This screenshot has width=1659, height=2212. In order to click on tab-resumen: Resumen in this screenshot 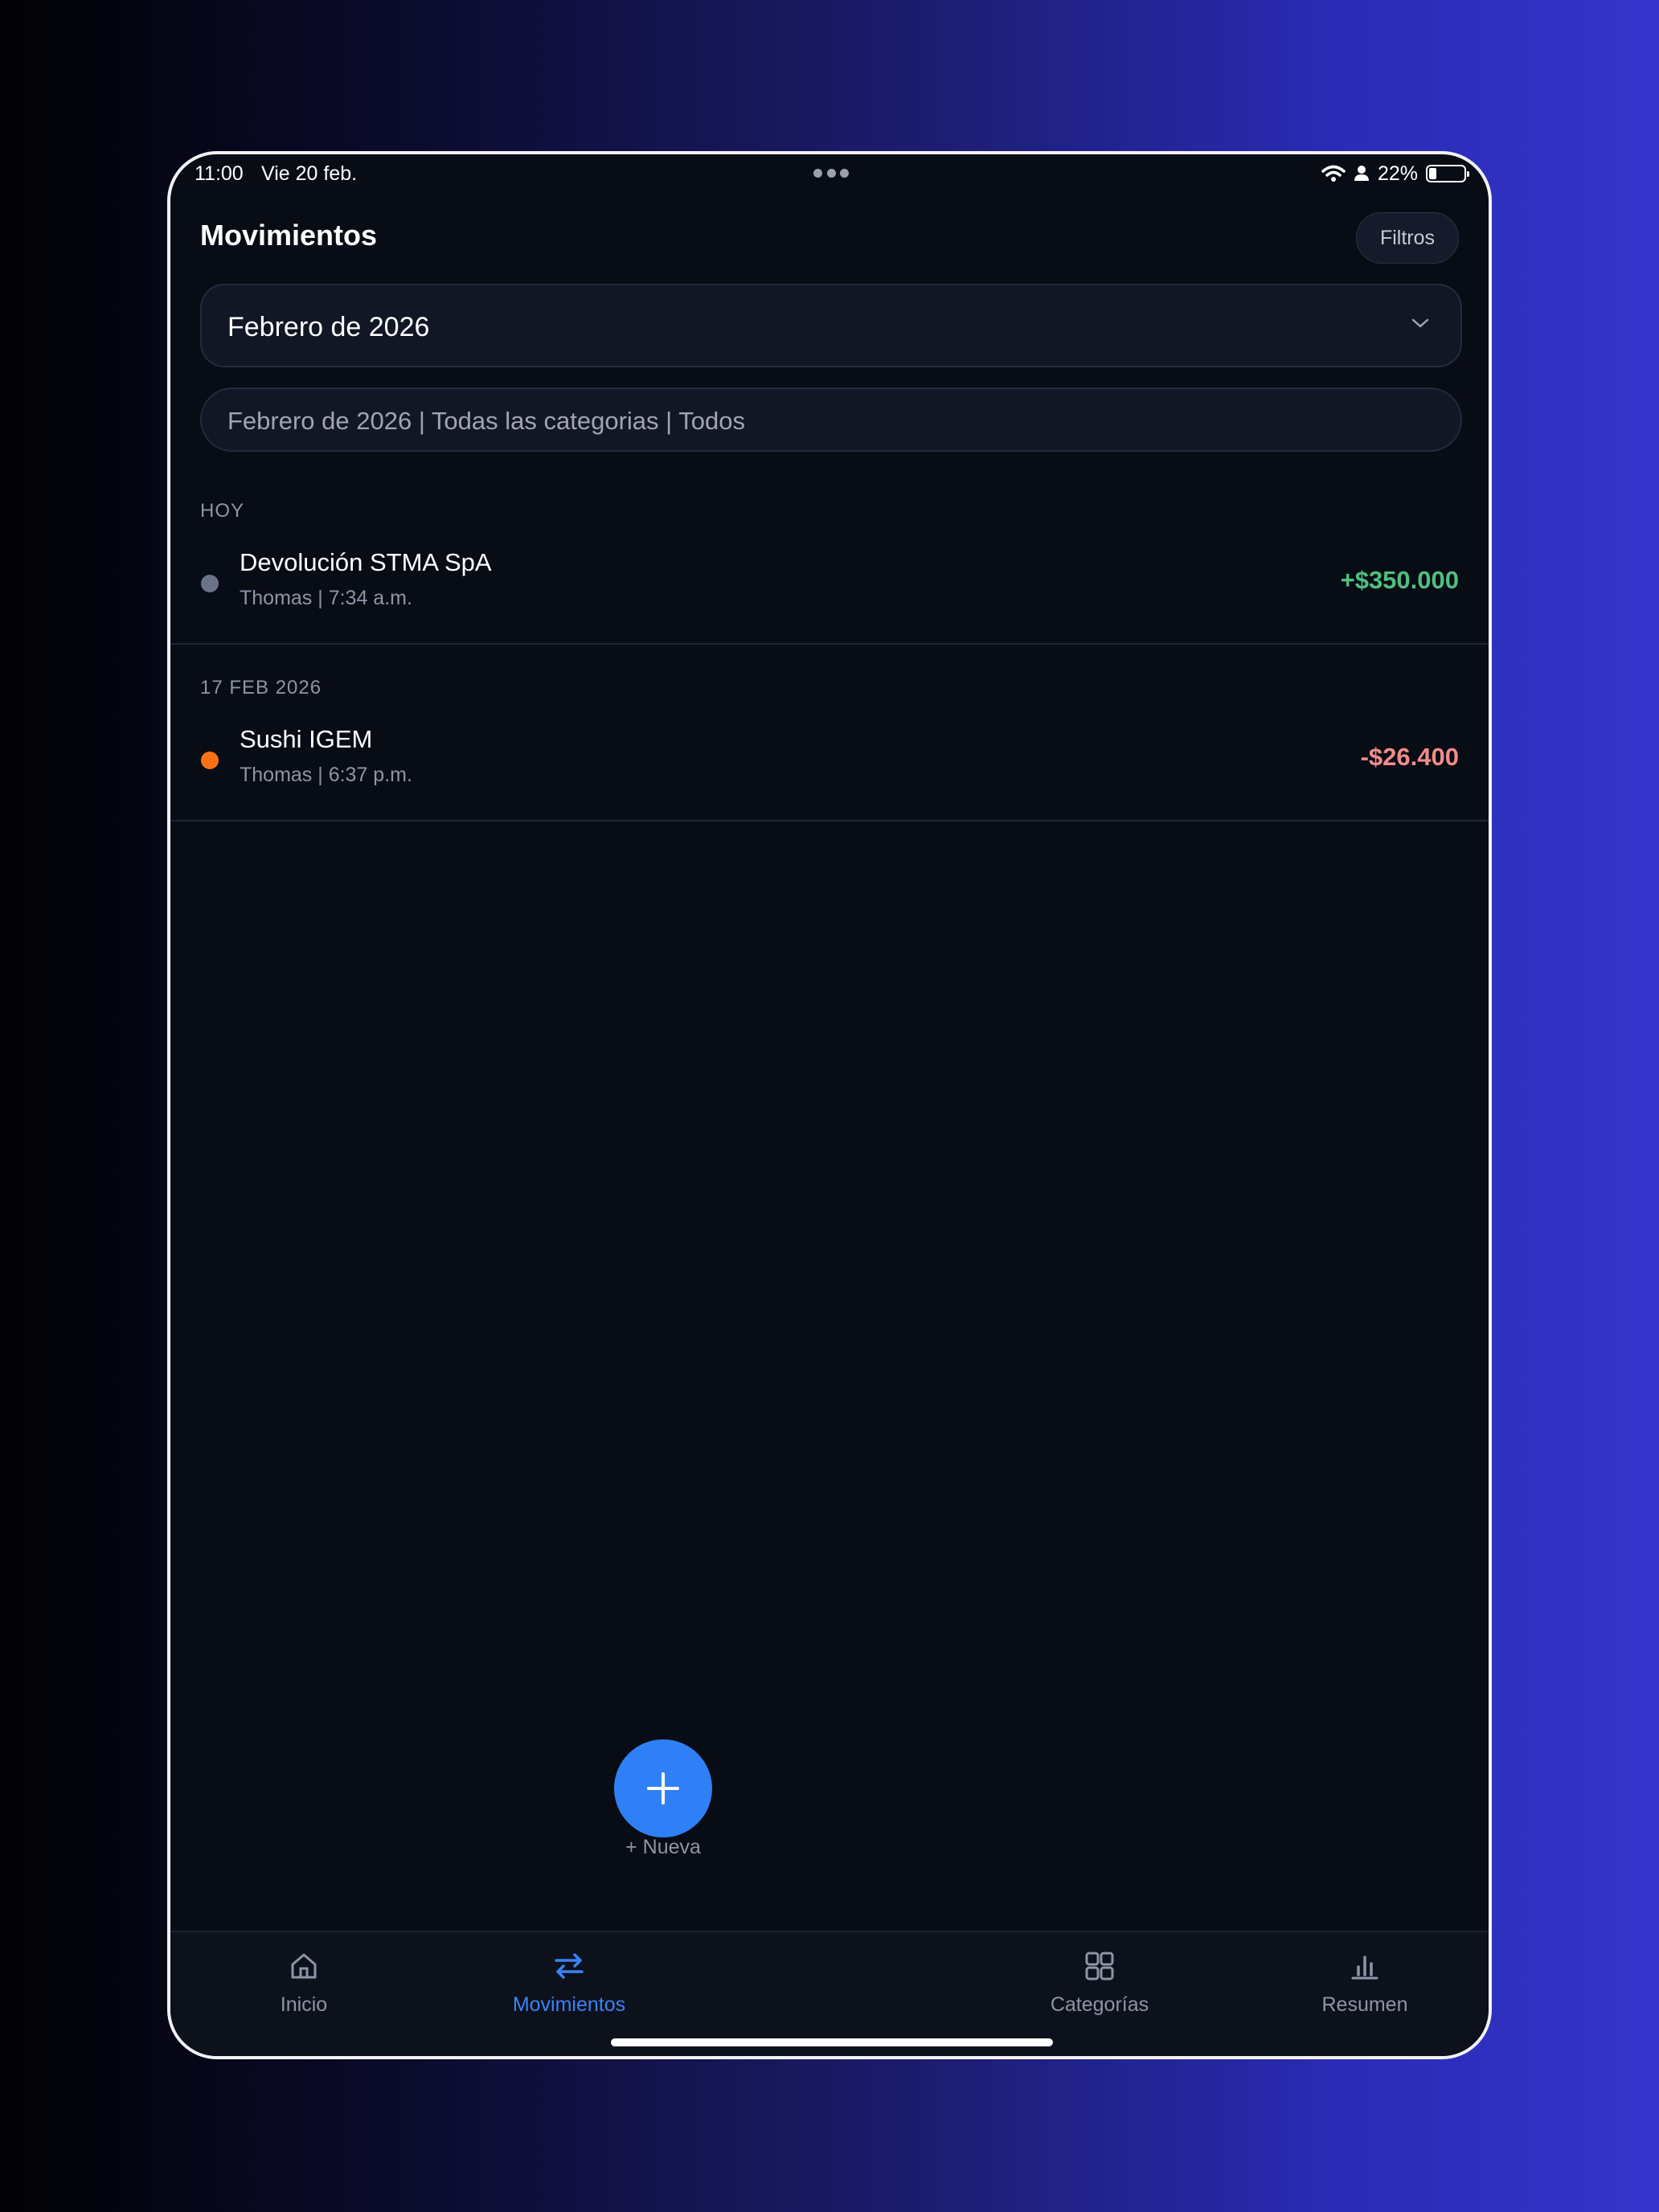, I will do `click(1364, 1982)`.